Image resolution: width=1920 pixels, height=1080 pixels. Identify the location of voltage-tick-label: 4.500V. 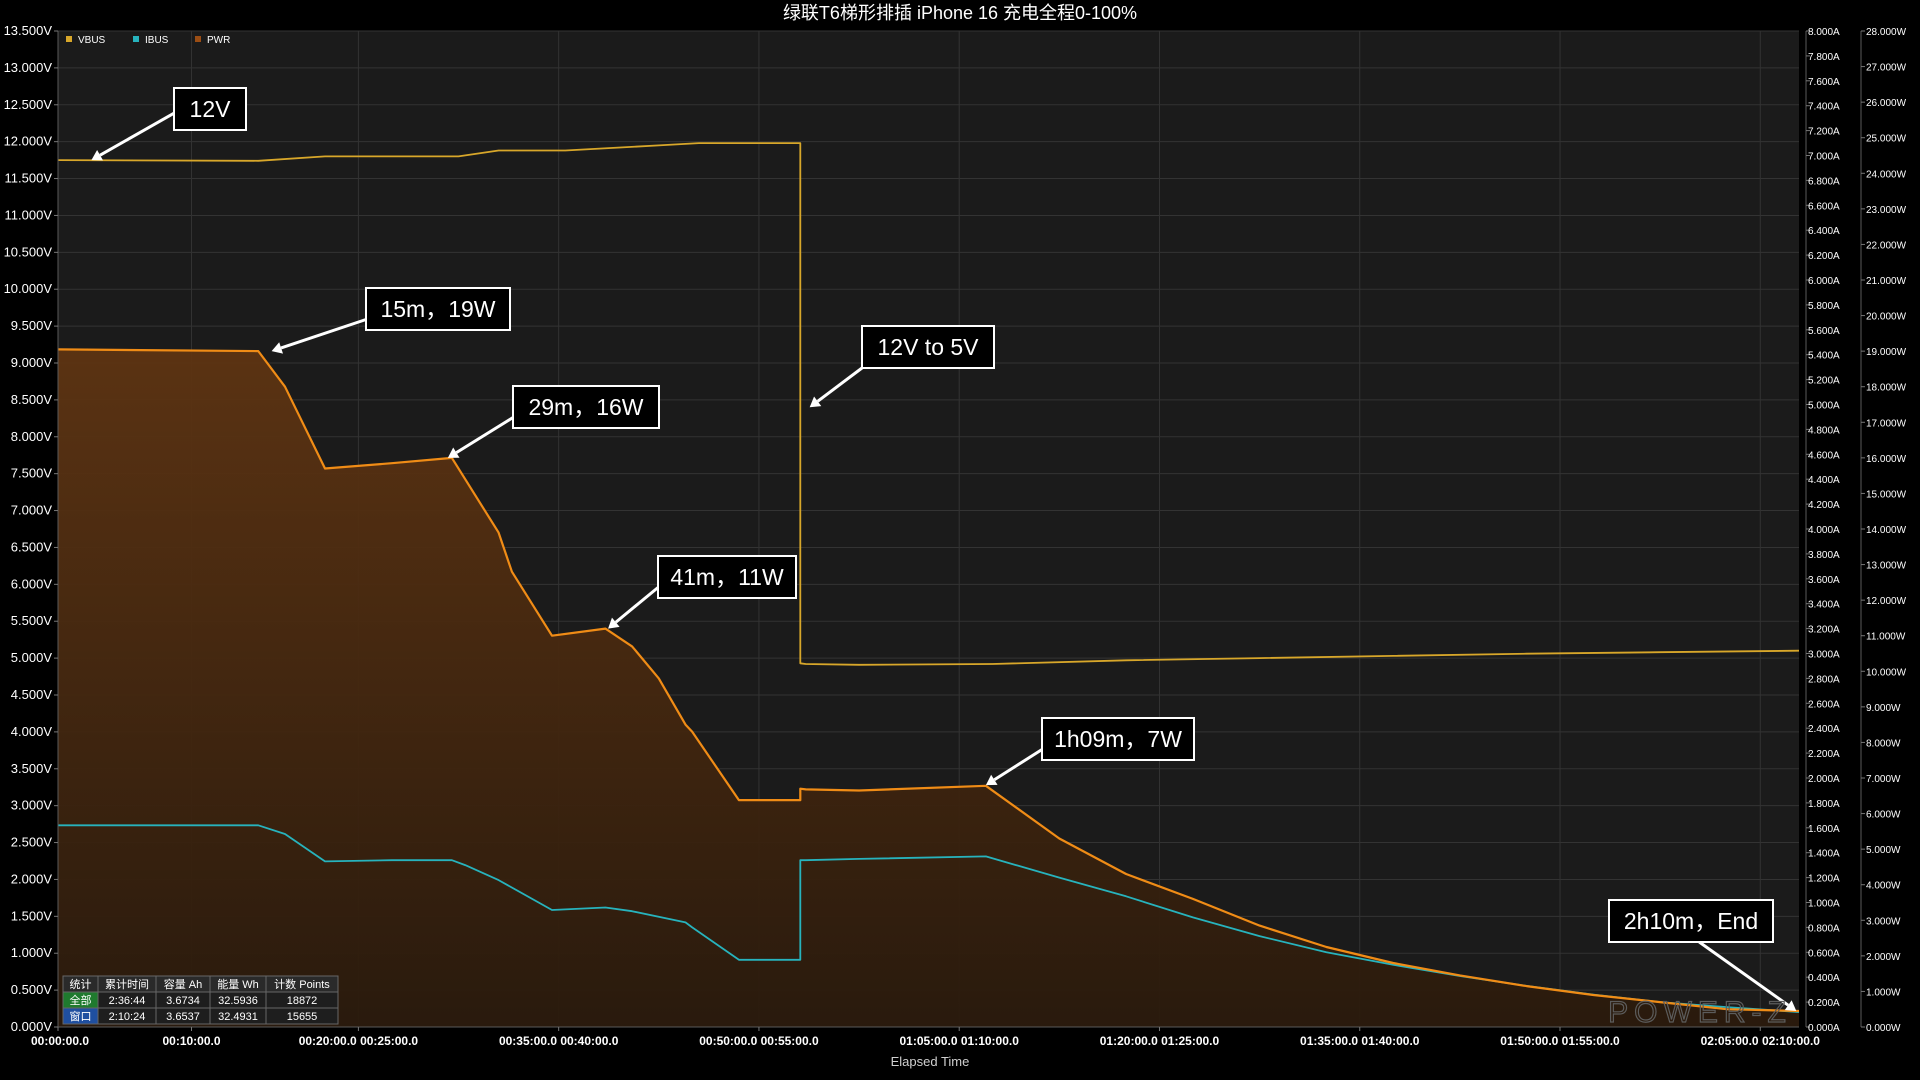
(32, 694).